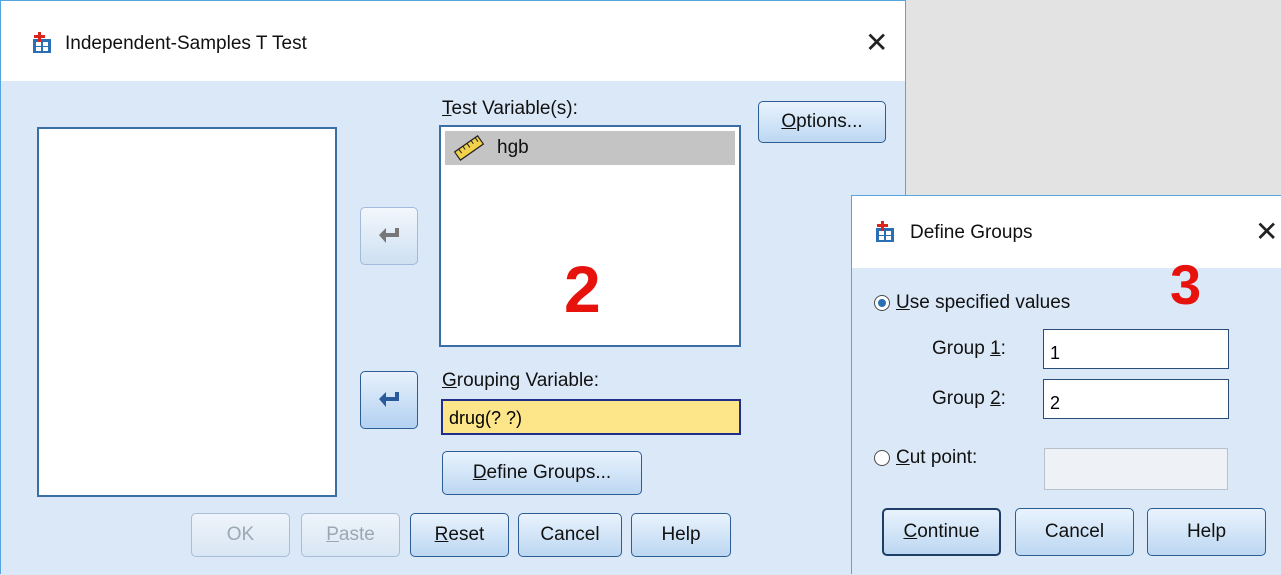 This screenshot has height=575, width=1281. What do you see at coordinates (186, 43) in the screenshot?
I see `dialog-title: Independent-Samples T Test` at bounding box center [186, 43].